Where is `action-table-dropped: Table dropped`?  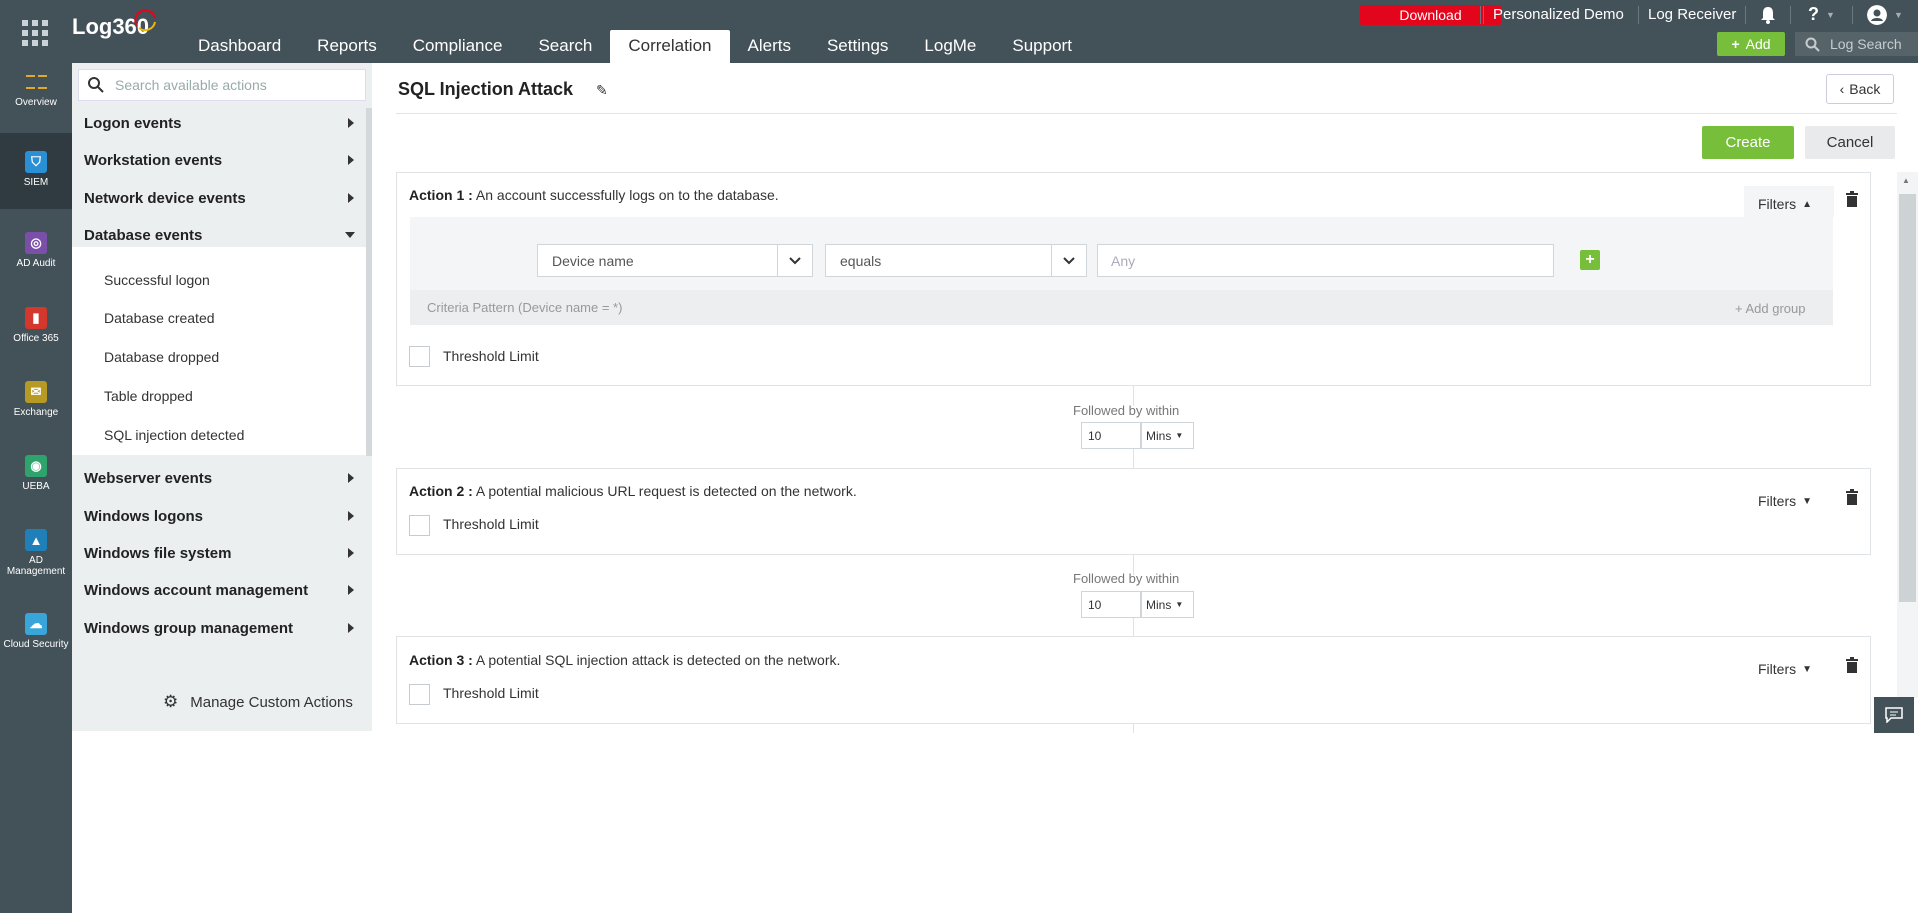 action-table-dropped: Table dropped is located at coordinates (148, 396).